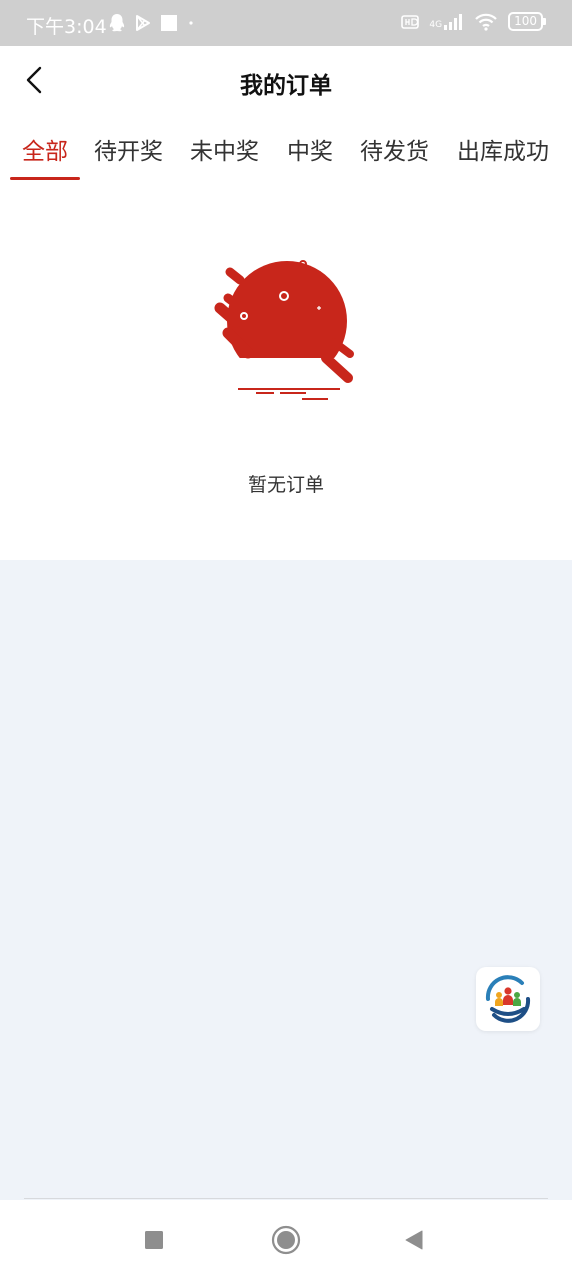 The image size is (572, 1276). I want to click on square-icon, so click(154, 1240).